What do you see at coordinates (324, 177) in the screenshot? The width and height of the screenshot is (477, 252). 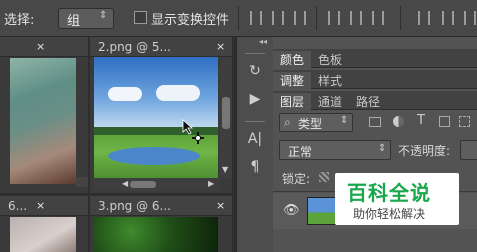 I see `lock-transparent-icon` at bounding box center [324, 177].